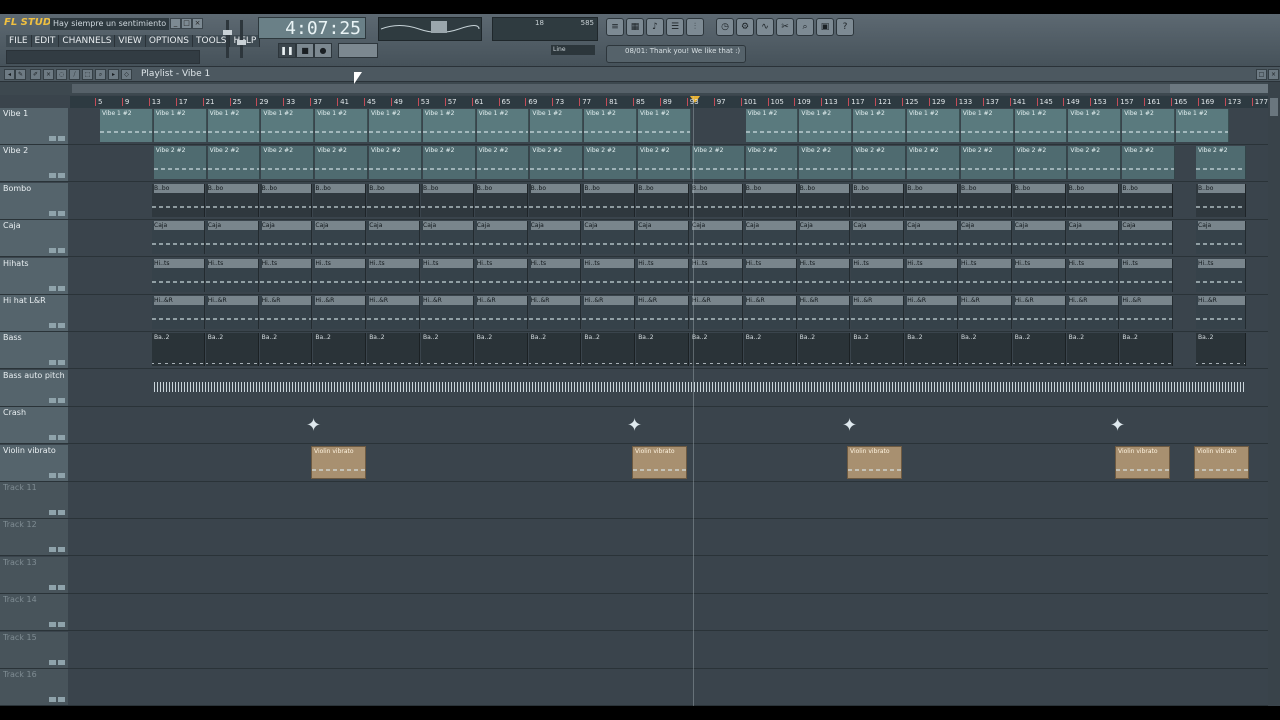 The height and width of the screenshot is (720, 1280). I want to click on track-header: Caja, so click(34, 238).